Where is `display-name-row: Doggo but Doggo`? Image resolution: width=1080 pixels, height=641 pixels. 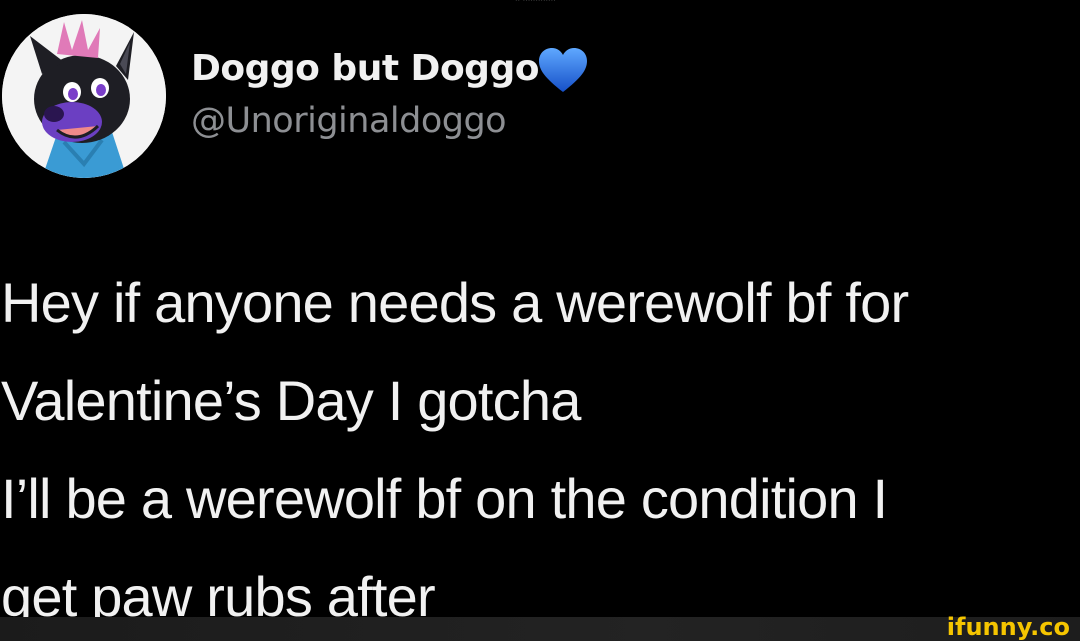 display-name-row: Doggo but Doggo is located at coordinates (391, 68).